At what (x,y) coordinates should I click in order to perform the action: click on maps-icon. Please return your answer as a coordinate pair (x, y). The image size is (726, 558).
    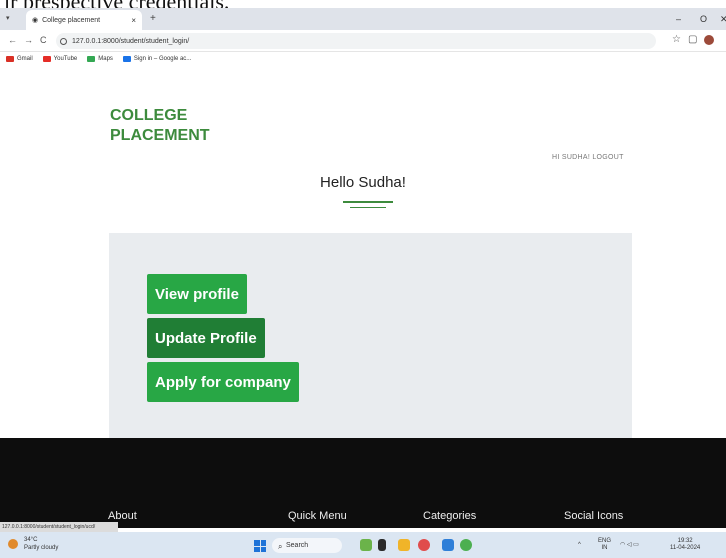
    Looking at the image, I should click on (91, 59).